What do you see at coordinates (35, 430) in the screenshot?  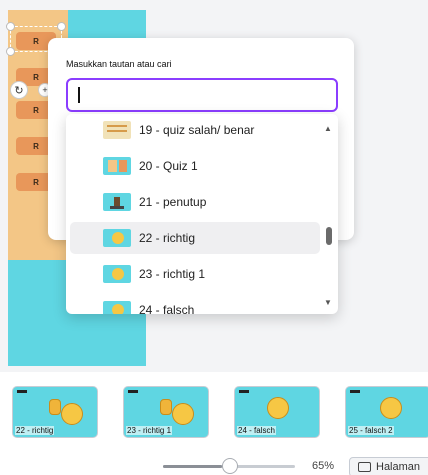 I see `page-thumbnail-label: 22 - richtig` at bounding box center [35, 430].